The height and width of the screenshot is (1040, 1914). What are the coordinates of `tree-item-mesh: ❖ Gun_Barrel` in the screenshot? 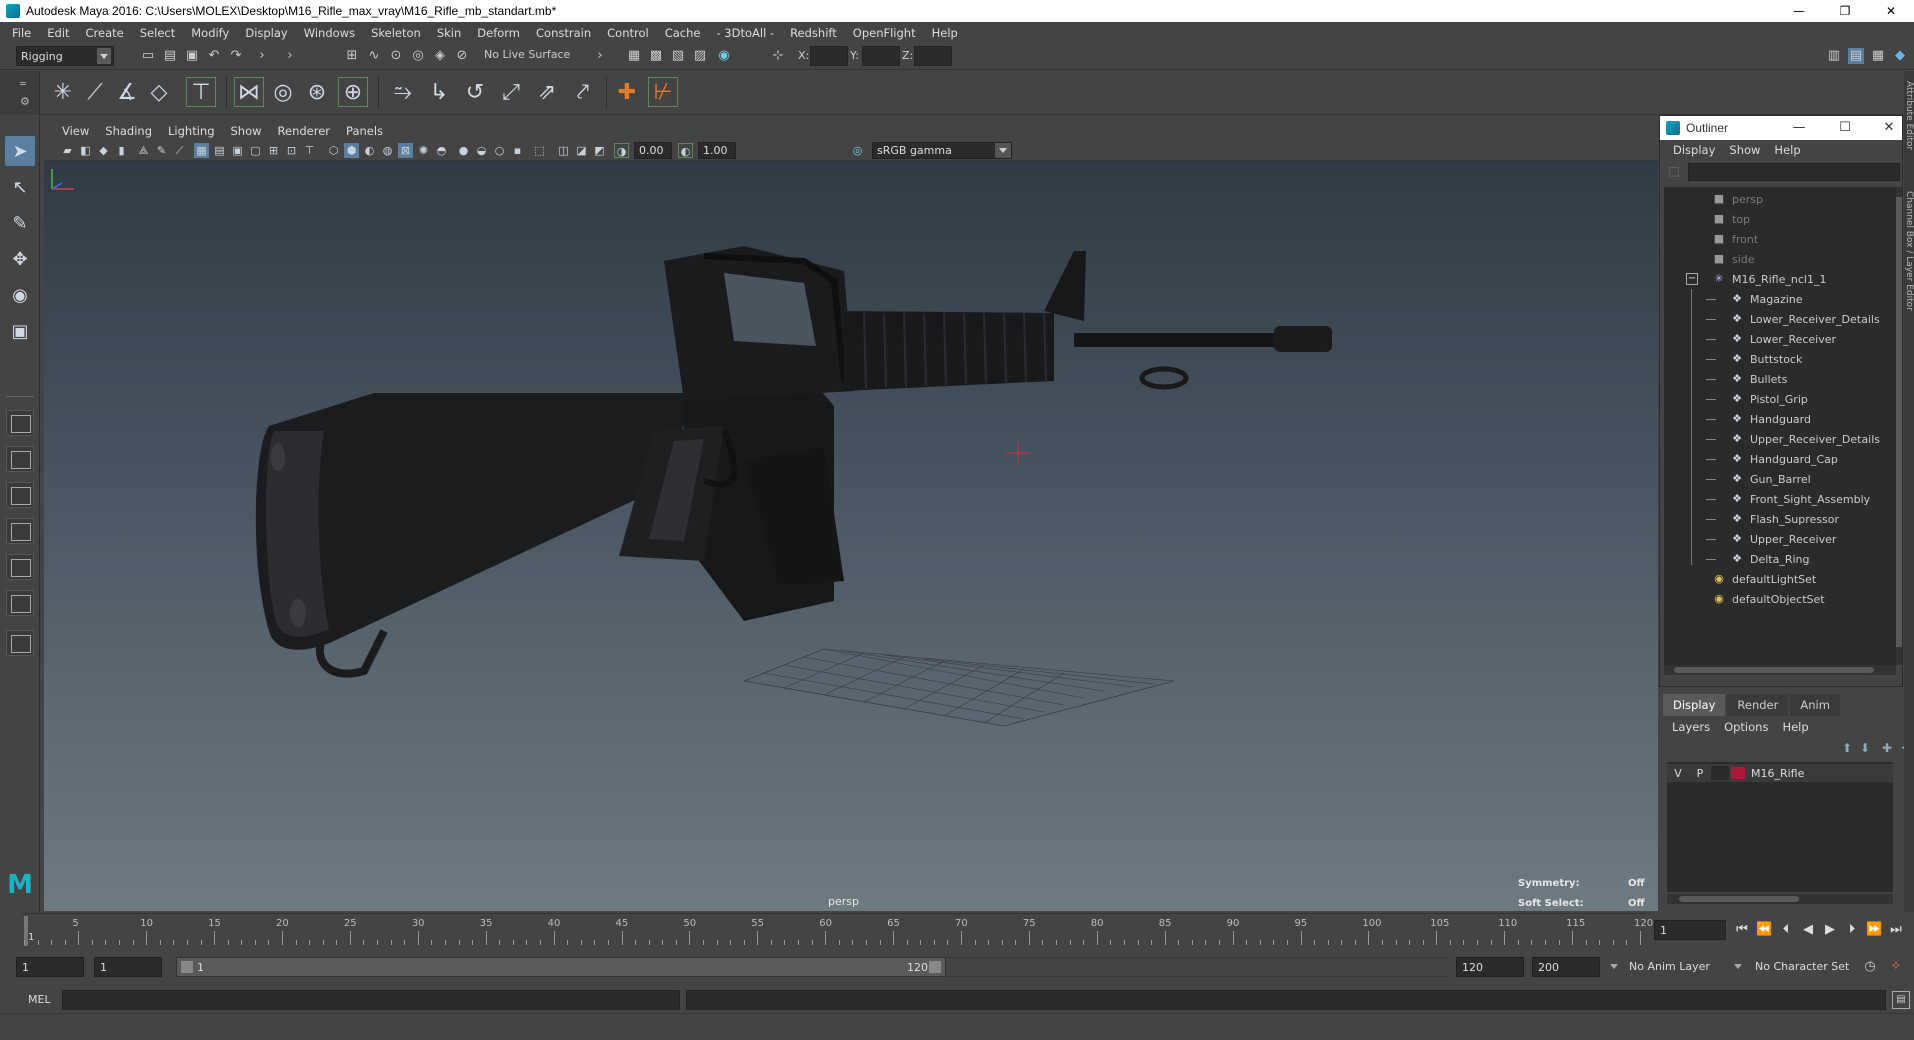 It's located at (1780, 479).